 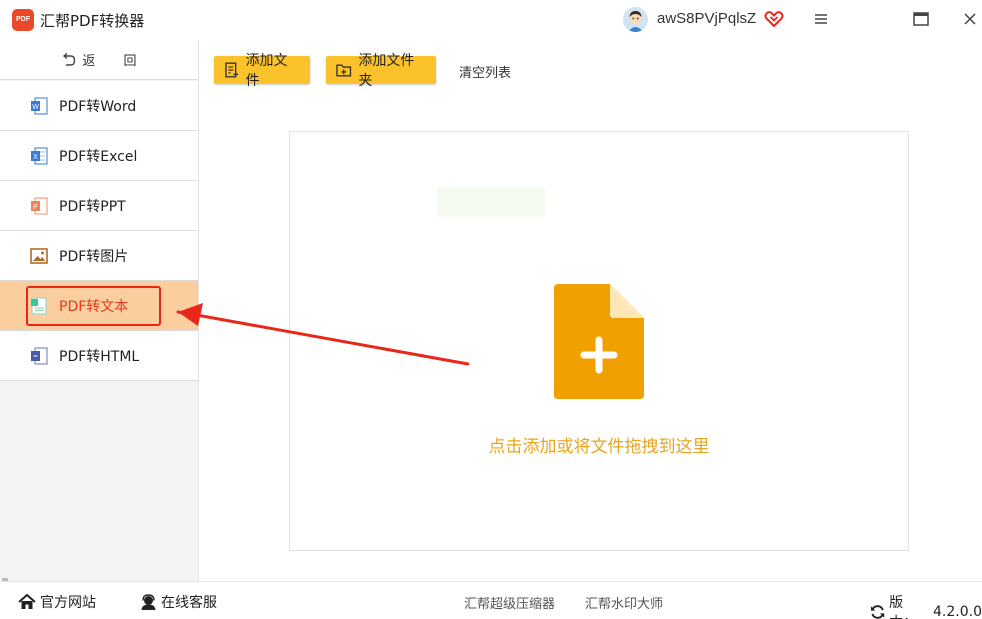 I want to click on title-bar: PDF 汇帮PDF转换器 awS8PVjPqlsZ, so click(x=491, y=20).